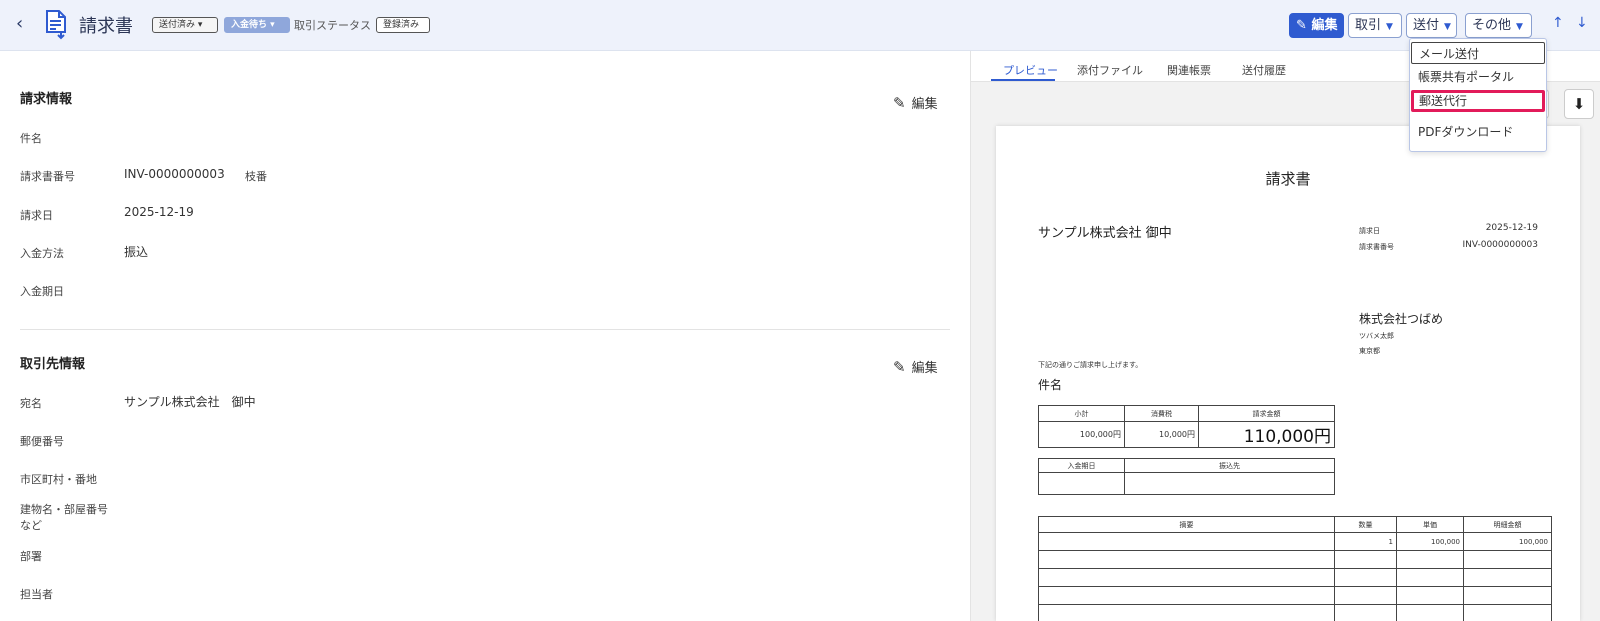  What do you see at coordinates (1266, 413) in the screenshot?
I see `summary-header-total: 請求金額` at bounding box center [1266, 413].